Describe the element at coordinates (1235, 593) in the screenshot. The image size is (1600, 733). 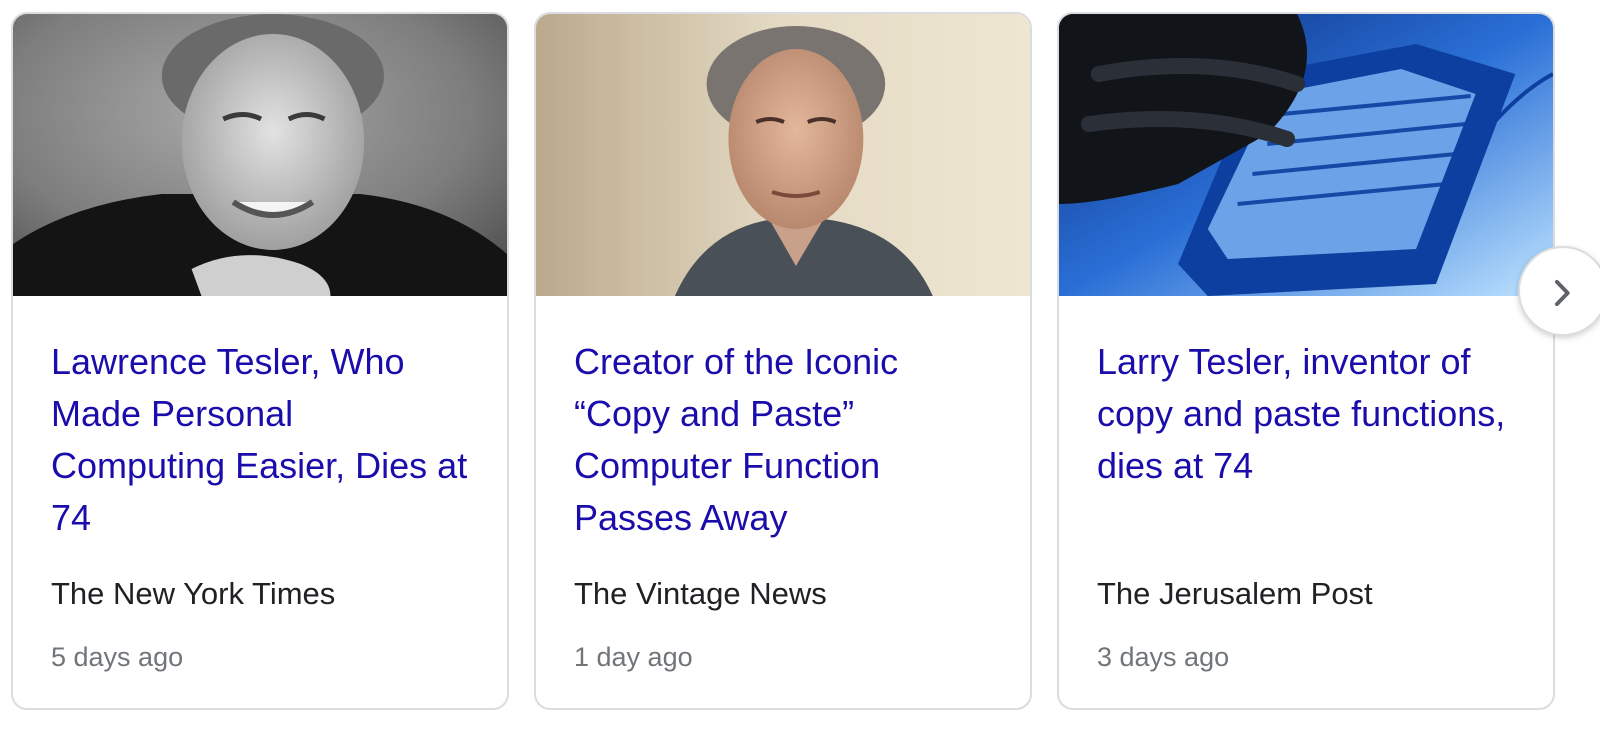
I see `news-source: The Jerusalem Post` at that location.